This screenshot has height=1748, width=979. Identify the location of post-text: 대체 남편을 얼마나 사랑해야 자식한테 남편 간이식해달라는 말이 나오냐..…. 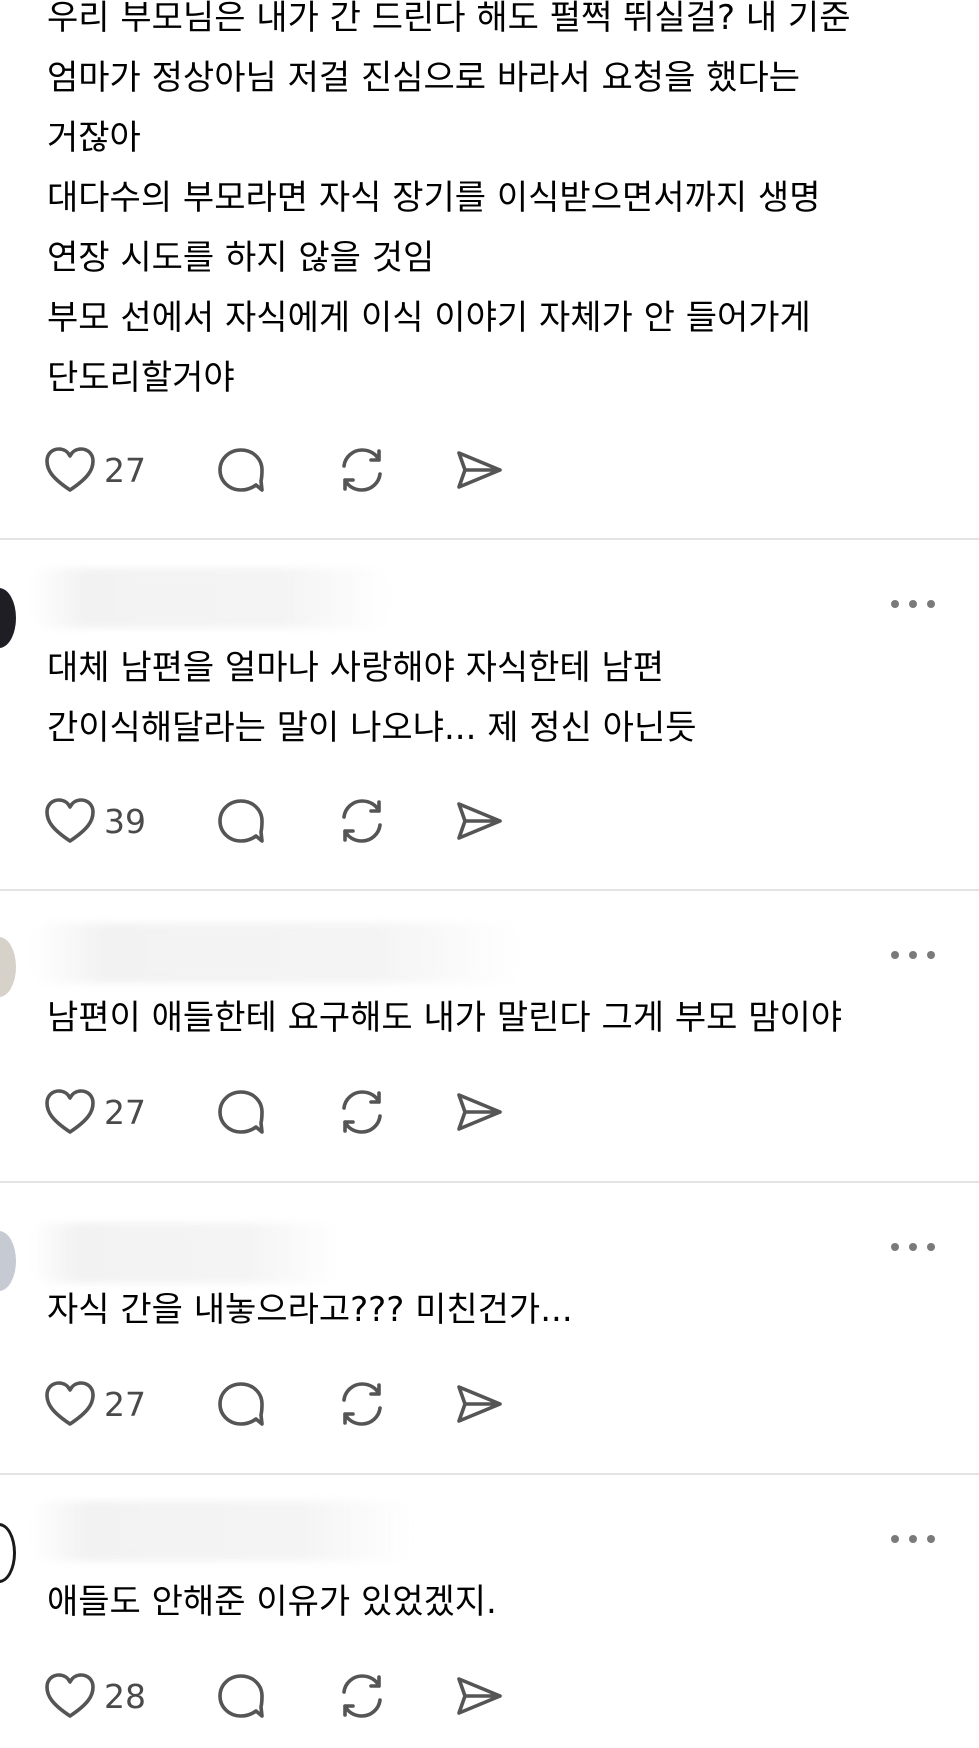
(372, 698).